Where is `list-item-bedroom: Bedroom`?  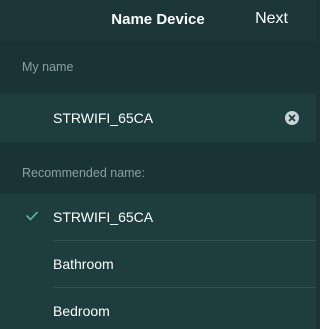
list-item-bedroom: Bedroom is located at coordinates (158, 308).